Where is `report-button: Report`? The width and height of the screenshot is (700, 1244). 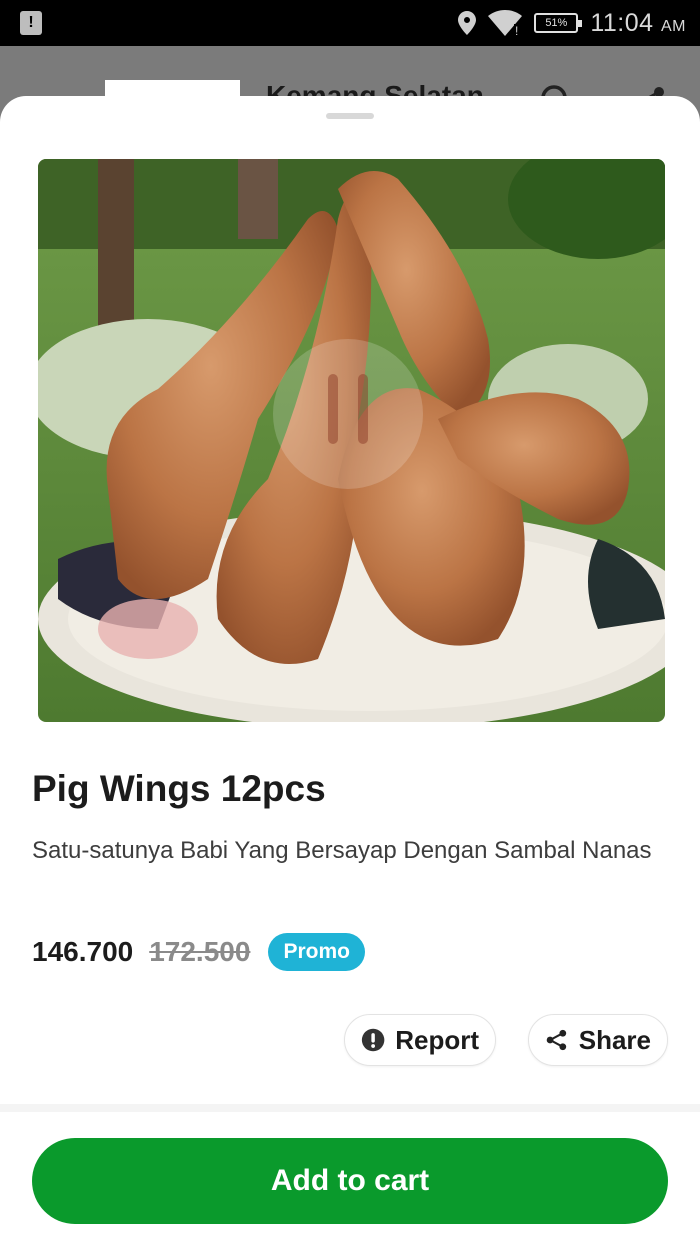 report-button: Report is located at coordinates (420, 1040).